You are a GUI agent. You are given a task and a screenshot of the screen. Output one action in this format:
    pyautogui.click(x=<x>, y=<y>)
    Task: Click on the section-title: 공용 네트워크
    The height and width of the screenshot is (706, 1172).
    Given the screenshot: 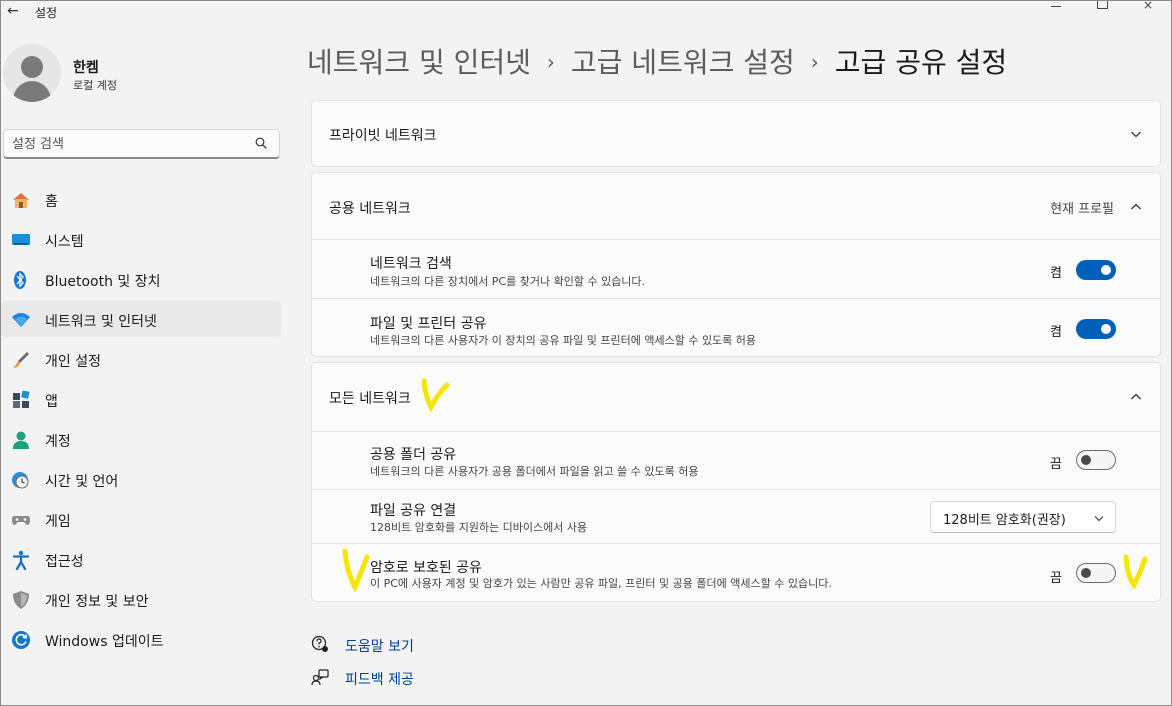 What is the action you would take?
    pyautogui.click(x=370, y=209)
    